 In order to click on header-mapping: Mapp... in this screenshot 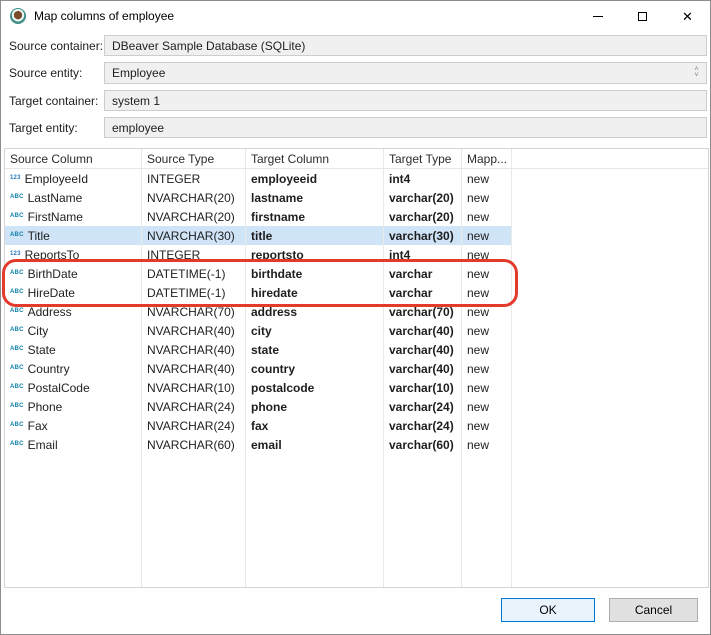, I will do `click(487, 158)`.